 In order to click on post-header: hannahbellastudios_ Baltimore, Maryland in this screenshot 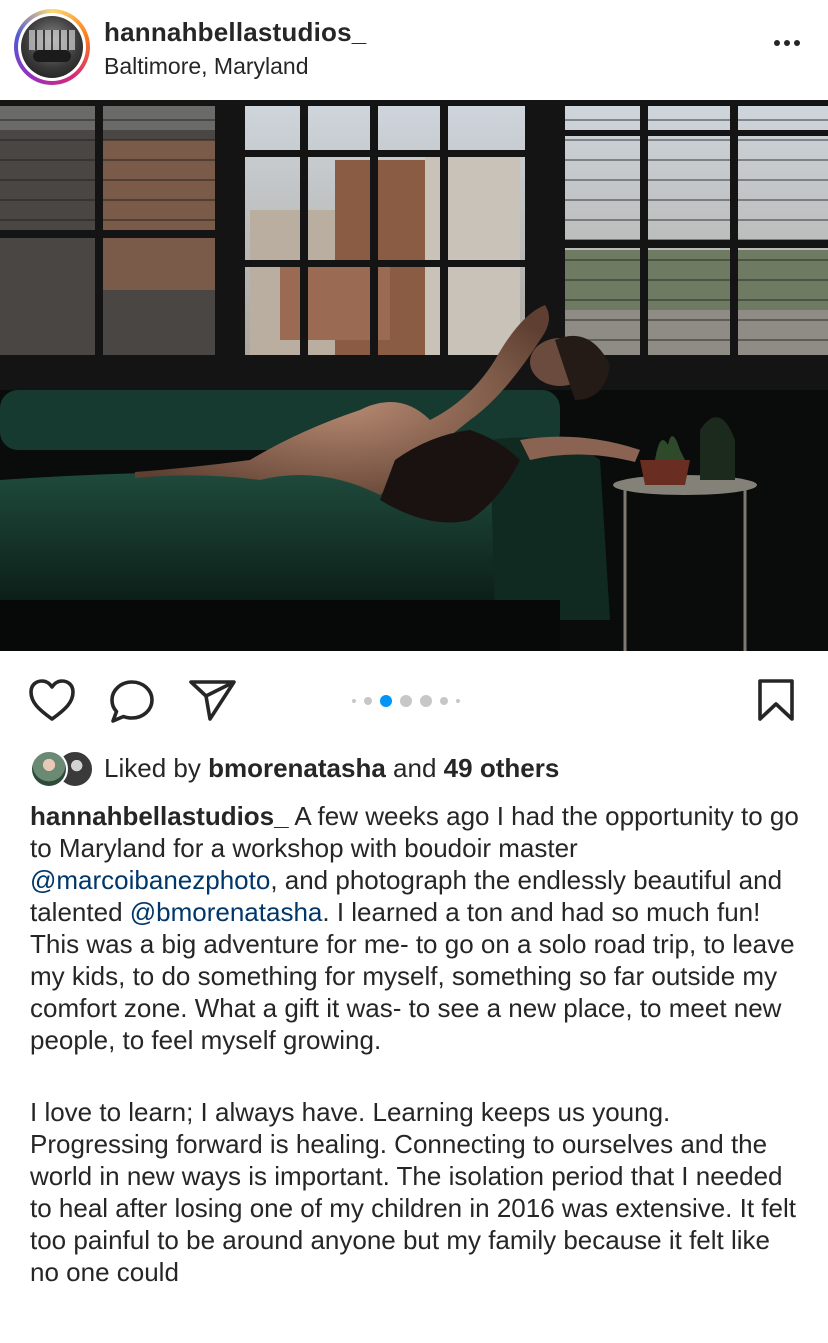, I will do `click(414, 50)`.